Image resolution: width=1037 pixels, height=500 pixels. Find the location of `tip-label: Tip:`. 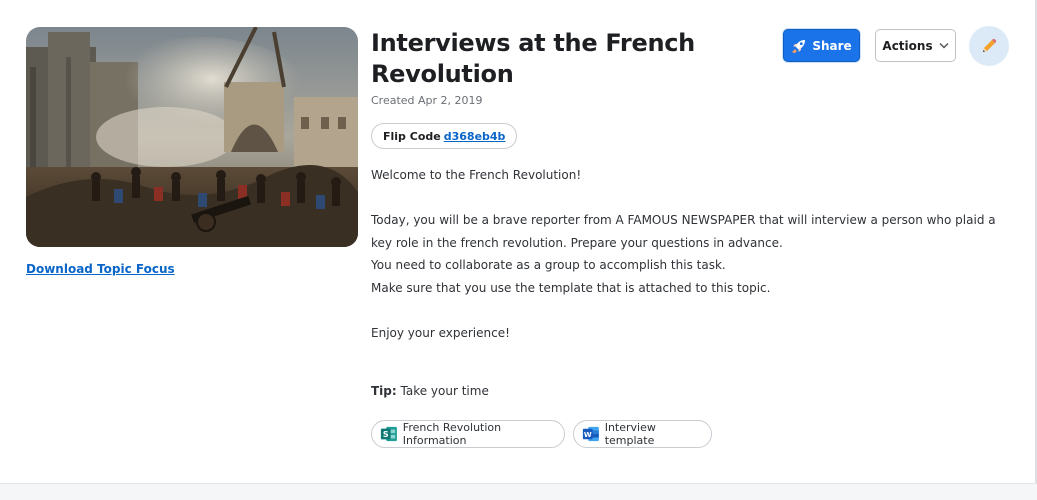

tip-label: Tip: is located at coordinates (384, 391).